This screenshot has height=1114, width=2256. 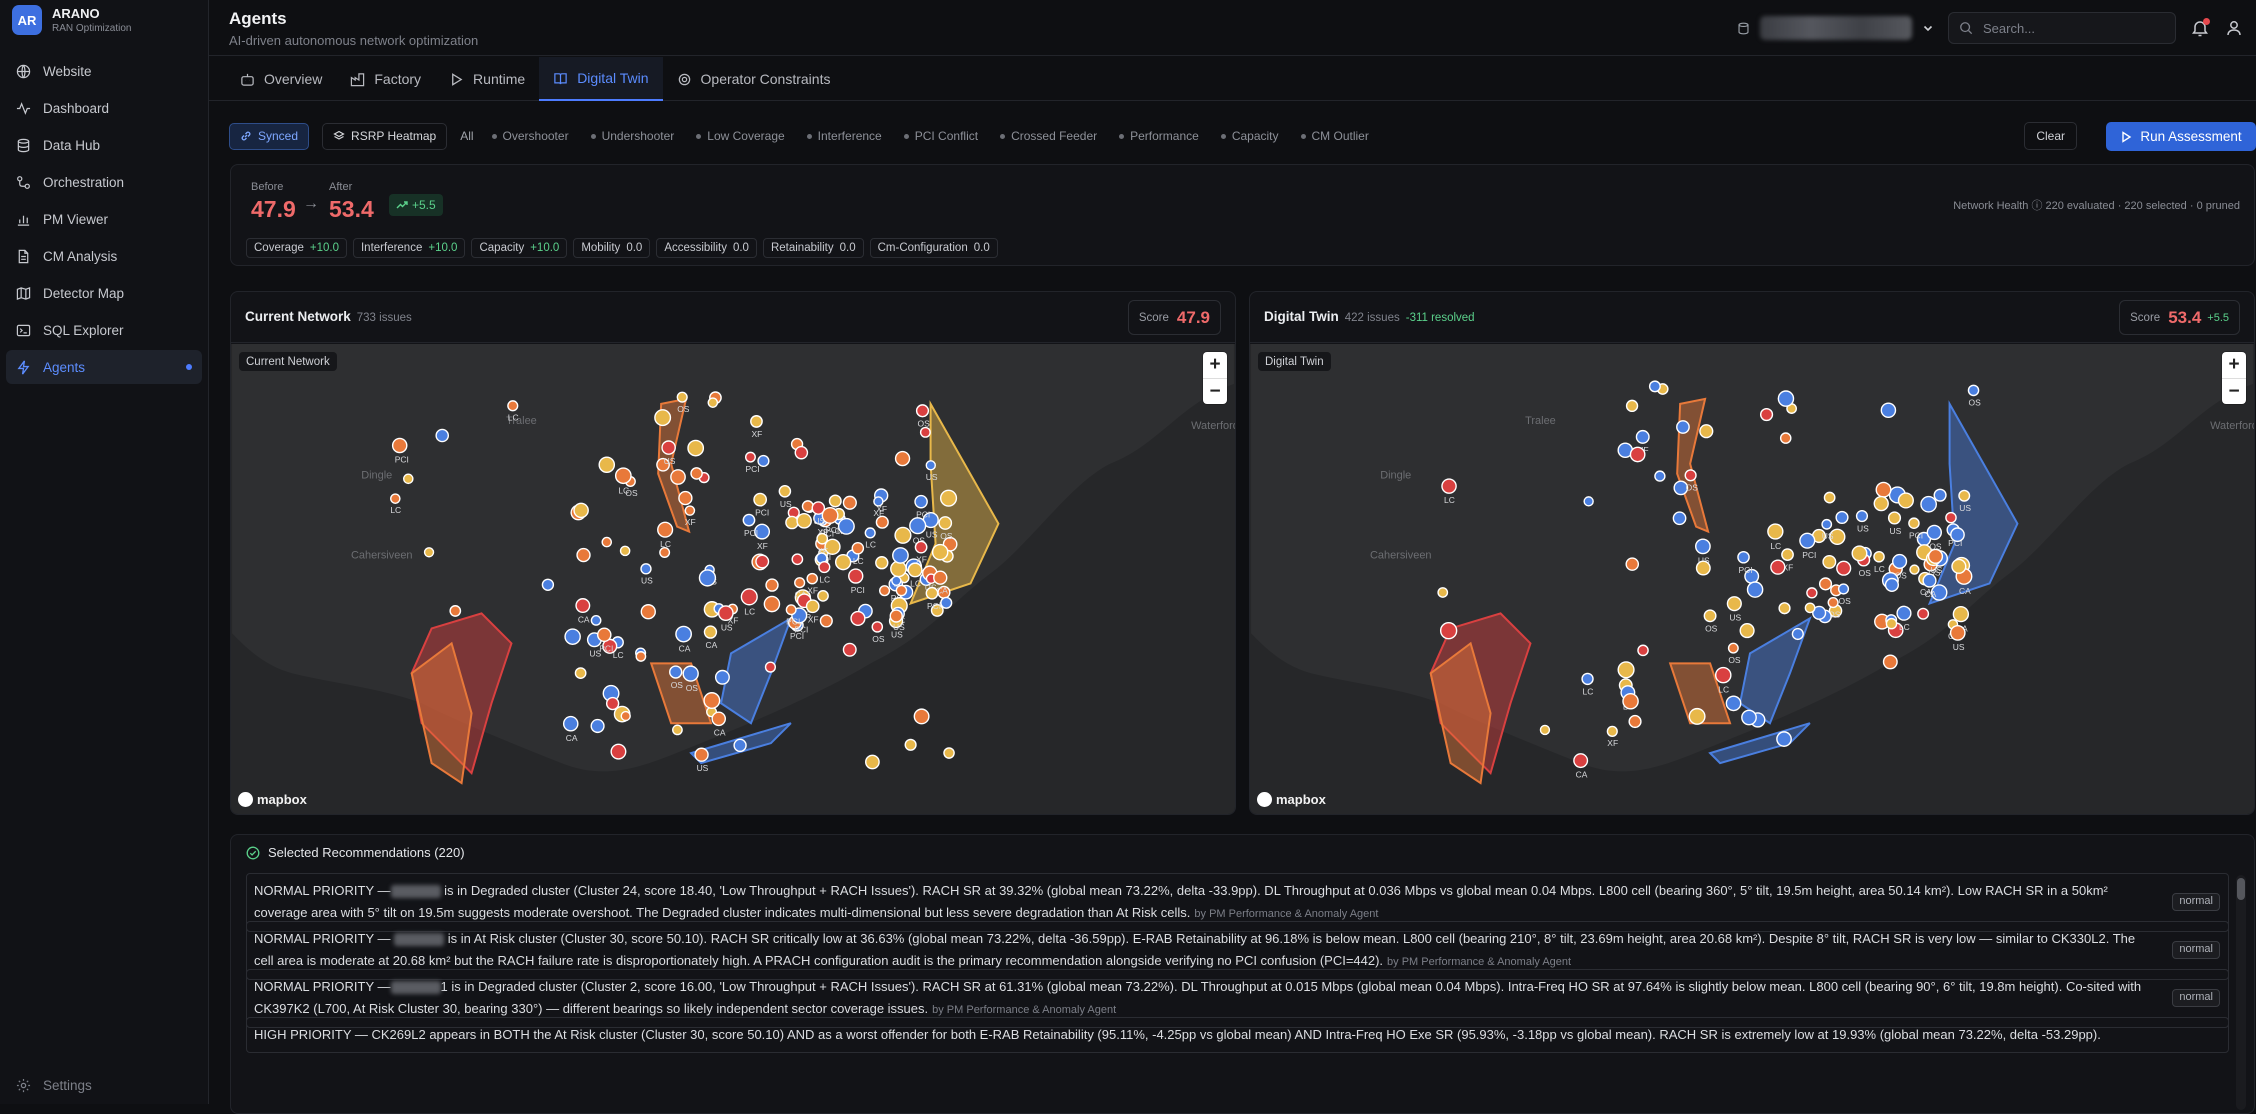 I want to click on database-selector, so click(x=1835, y=28).